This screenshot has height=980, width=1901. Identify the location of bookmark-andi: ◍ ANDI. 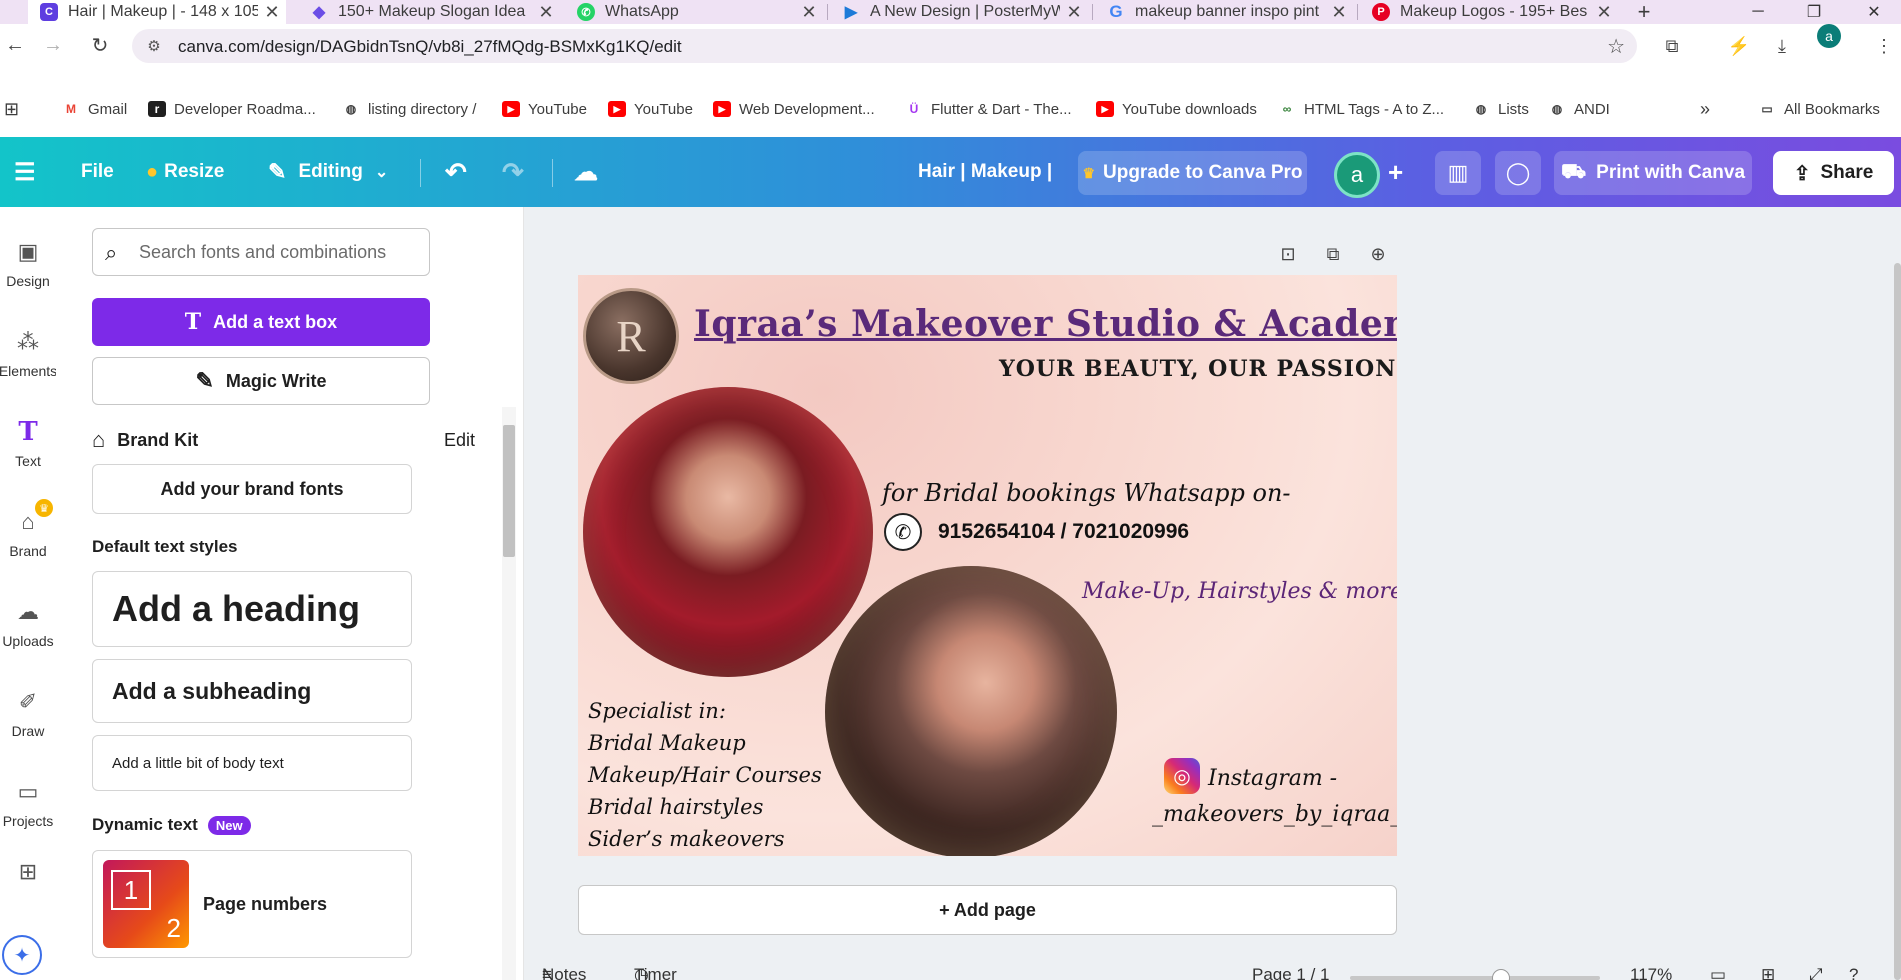
(1579, 109).